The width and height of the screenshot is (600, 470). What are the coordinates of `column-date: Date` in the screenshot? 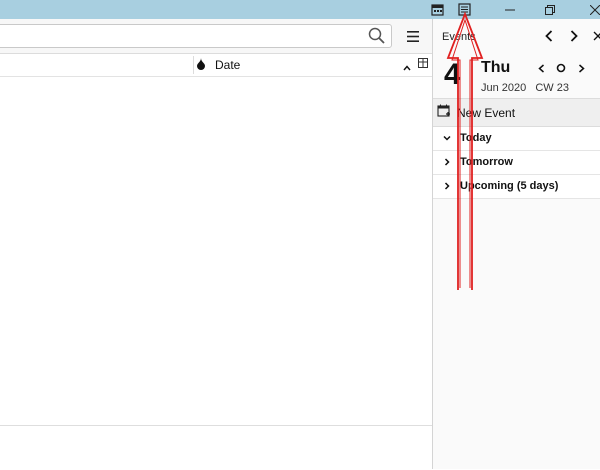 It's located at (227, 65).